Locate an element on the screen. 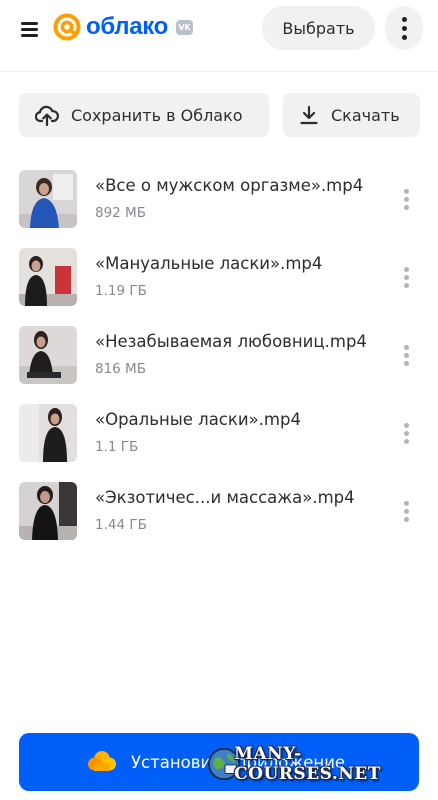 The image size is (438, 800). file-row: «Незабываемая любовниц.mp4 816 МБ is located at coordinates (219, 359).